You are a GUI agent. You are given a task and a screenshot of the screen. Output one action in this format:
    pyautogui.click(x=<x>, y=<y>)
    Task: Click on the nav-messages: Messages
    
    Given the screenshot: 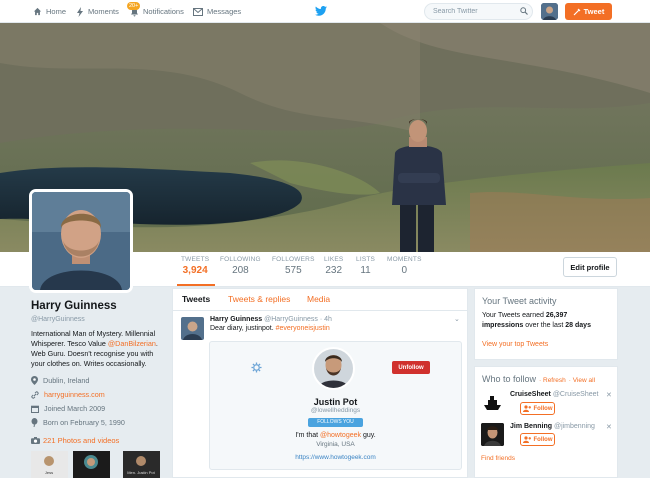 What is the action you would take?
    pyautogui.click(x=217, y=11)
    